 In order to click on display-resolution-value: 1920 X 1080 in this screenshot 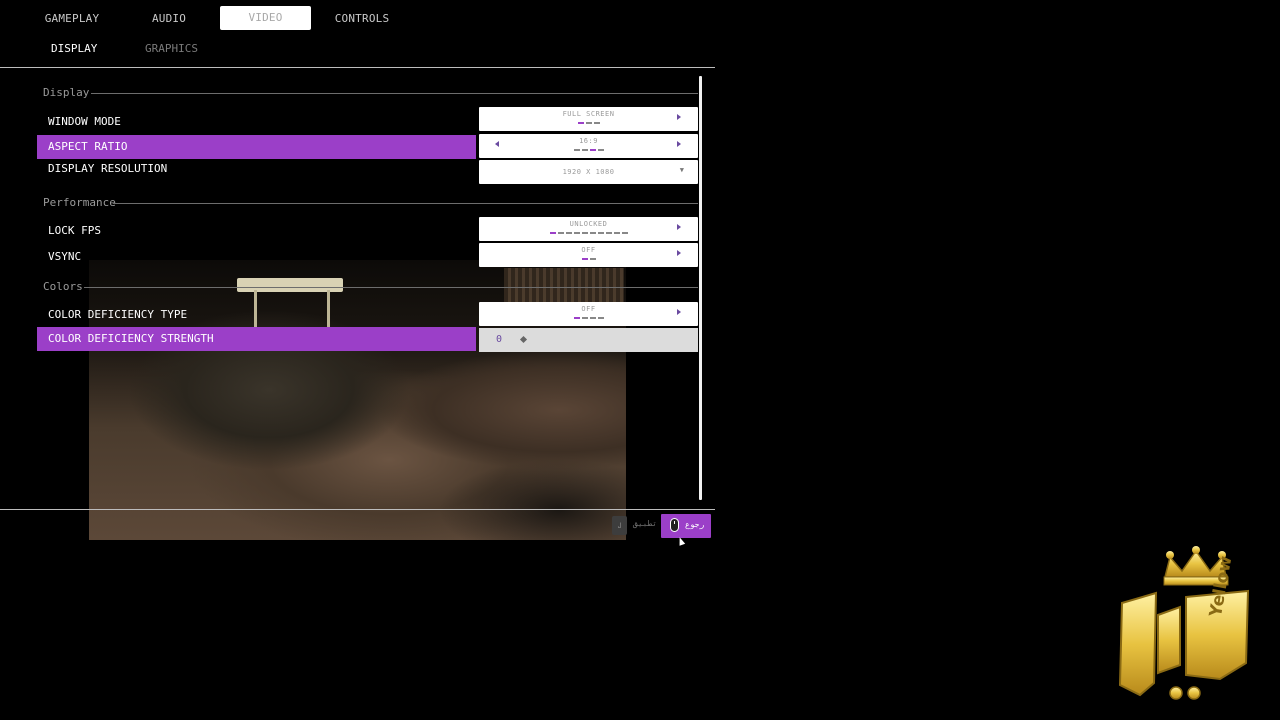, I will do `click(588, 172)`.